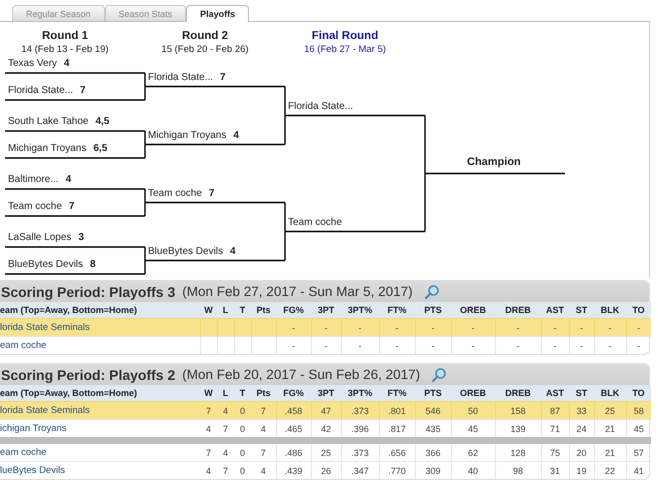 This screenshot has height=480, width=658. What do you see at coordinates (211, 193) in the screenshot?
I see `score: 7` at bounding box center [211, 193].